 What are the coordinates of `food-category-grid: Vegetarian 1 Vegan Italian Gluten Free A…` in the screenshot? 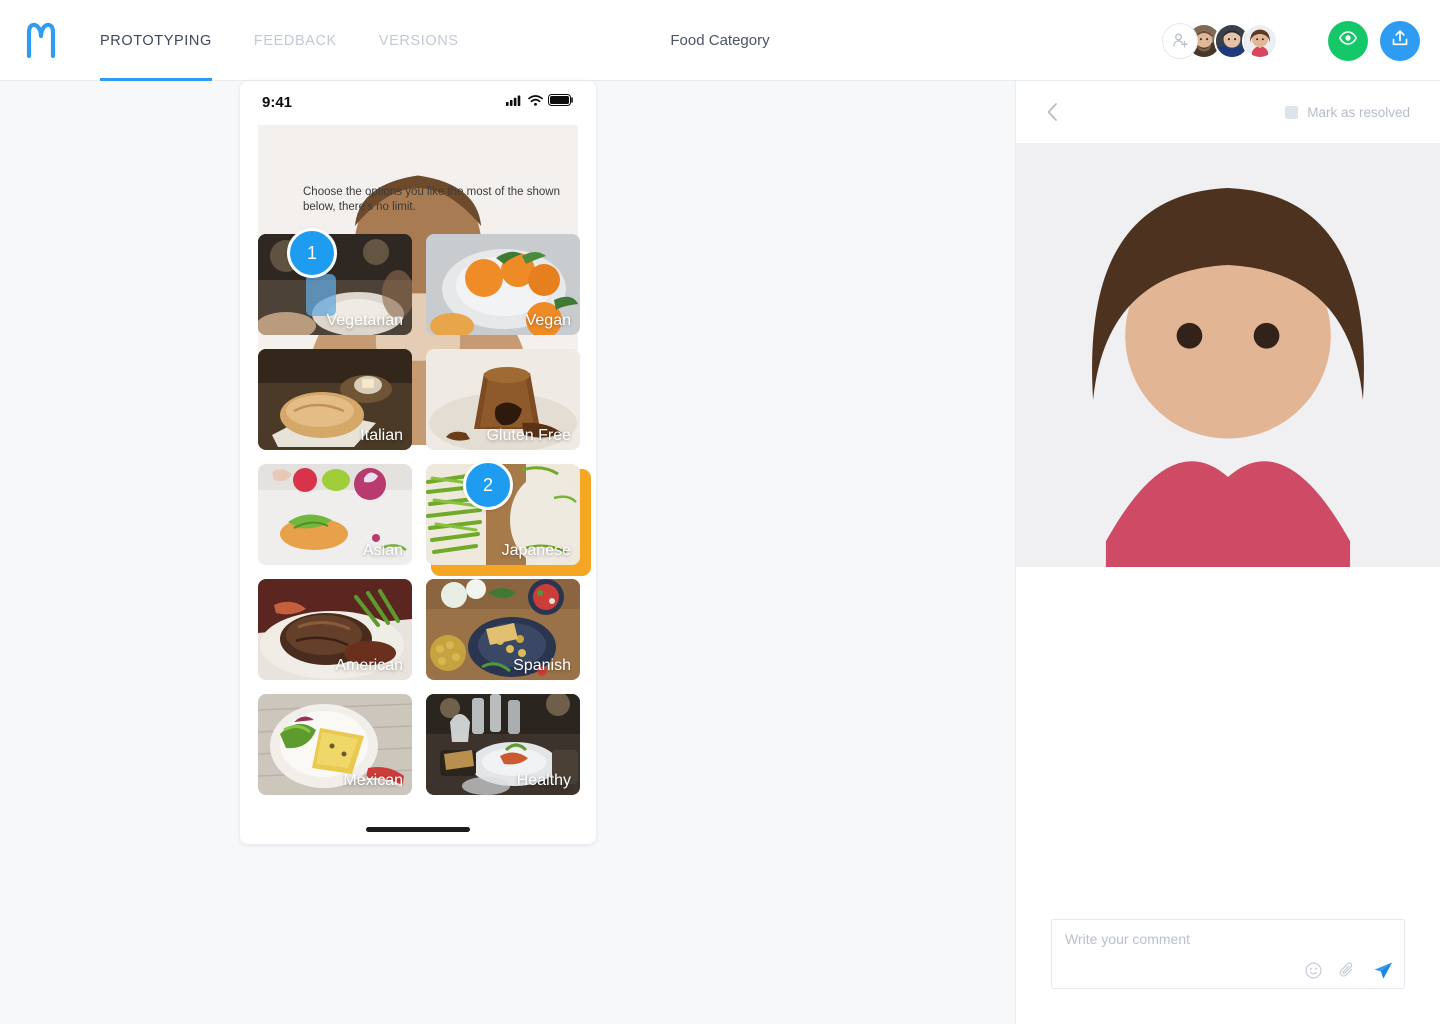 It's located at (424, 511).